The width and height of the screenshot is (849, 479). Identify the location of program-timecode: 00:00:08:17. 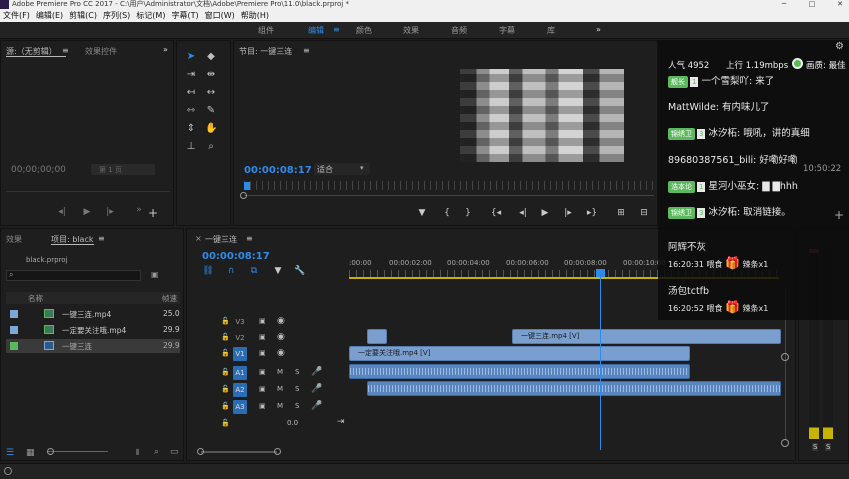
(278, 170).